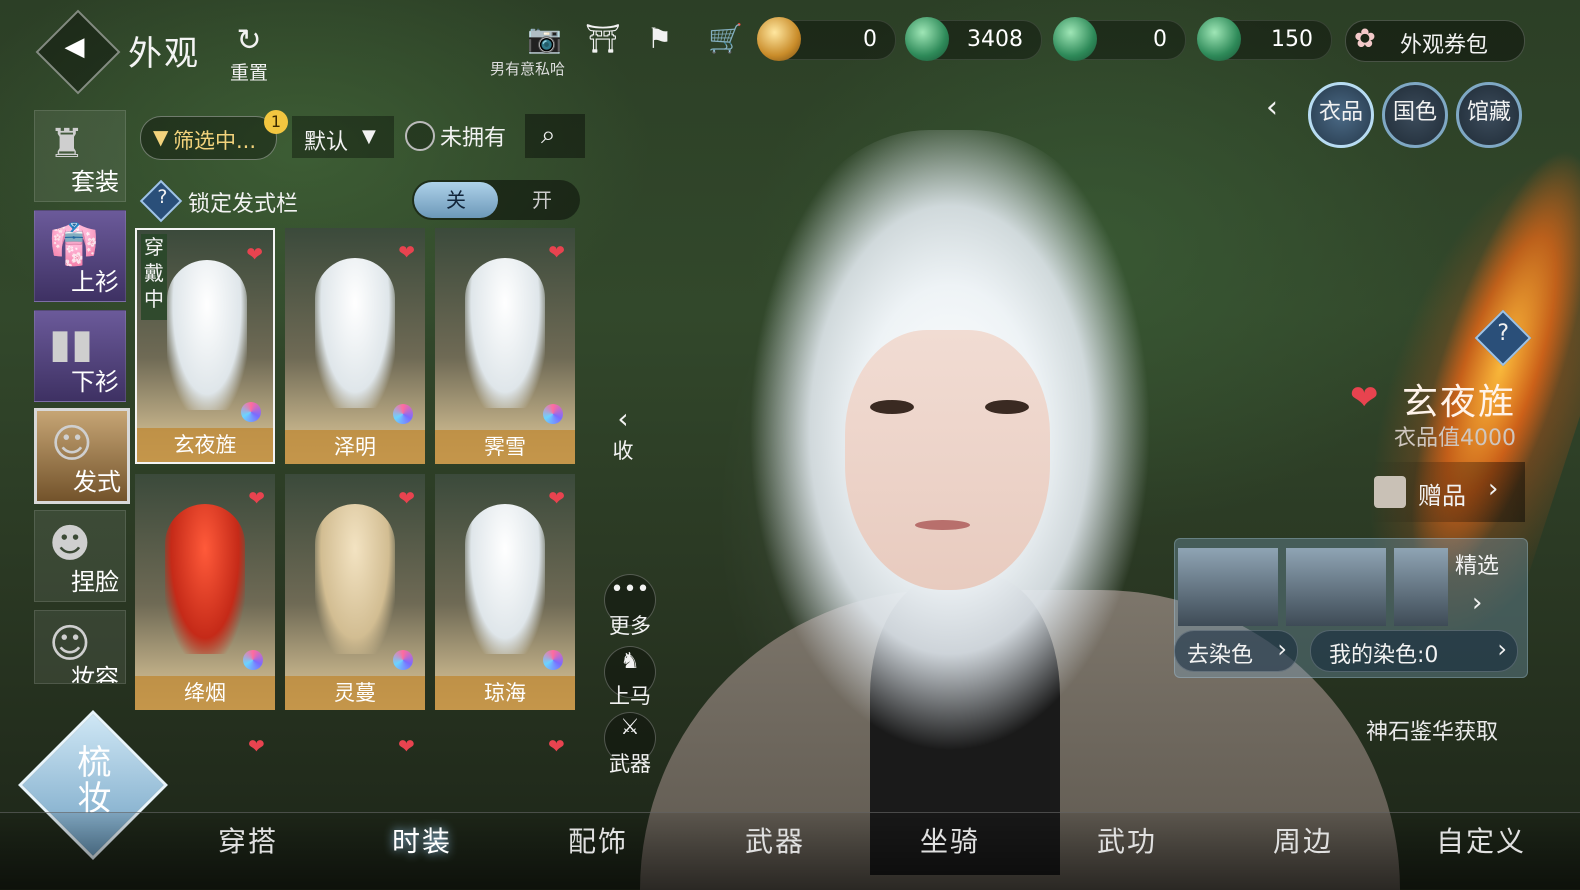 The height and width of the screenshot is (890, 1580). I want to click on currency-gold: 0, so click(826, 39).